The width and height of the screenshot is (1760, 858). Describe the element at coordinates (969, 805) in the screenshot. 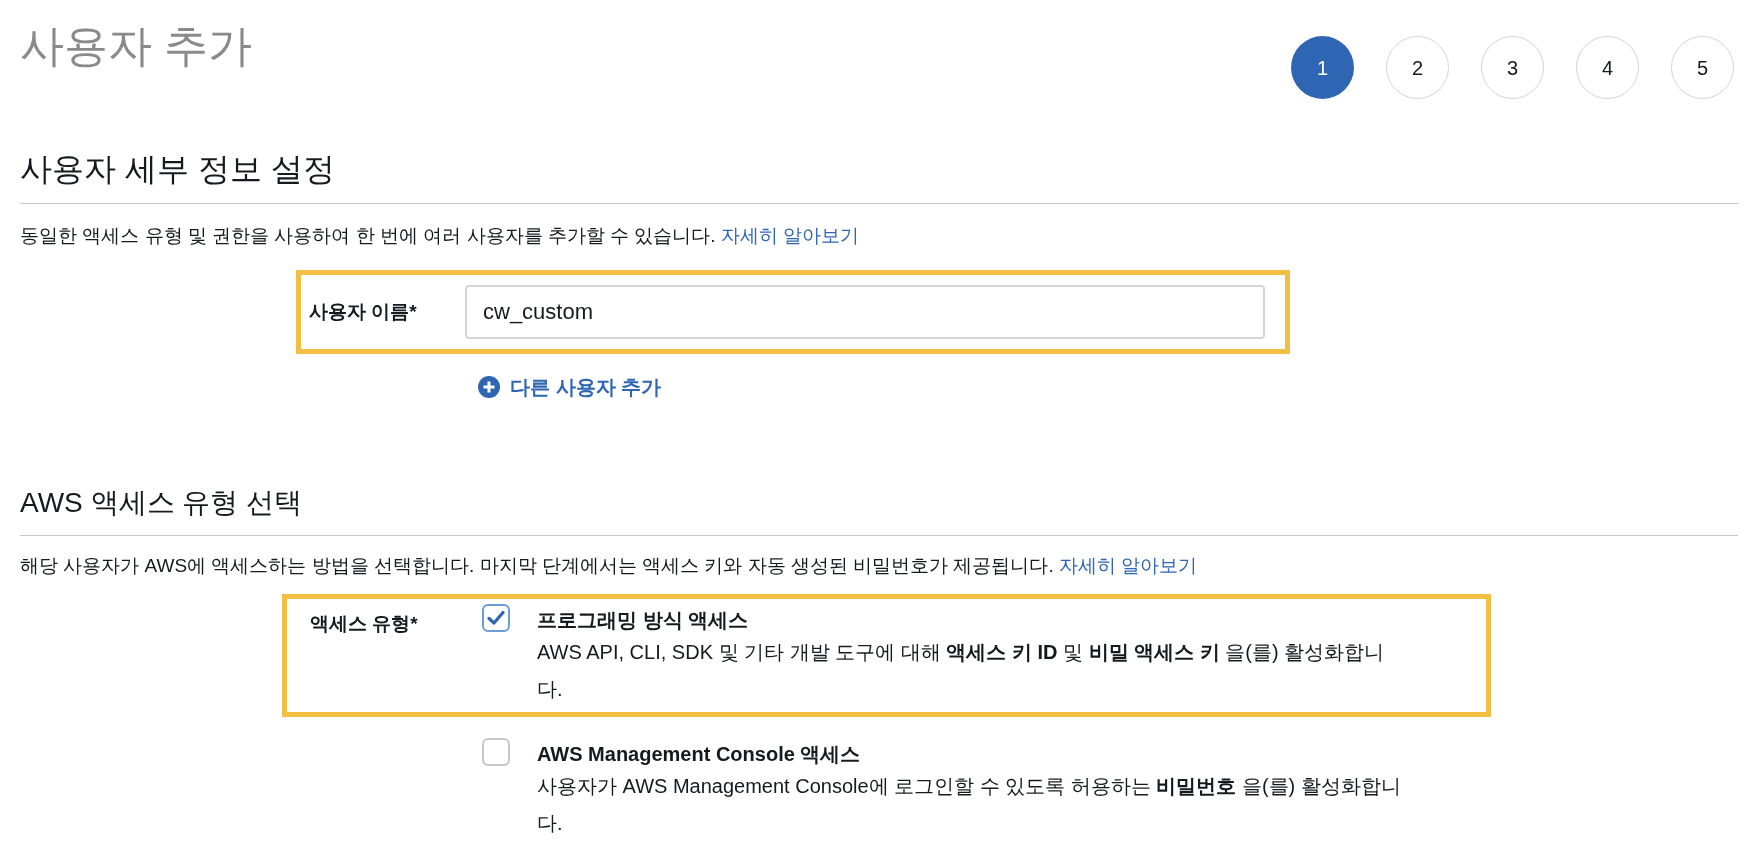

I see `option-description: 사용자가 AWS Management Console에 로그인할 수 있도록 허용하는 비밀번호 을(를) 활성화합니다.` at that location.